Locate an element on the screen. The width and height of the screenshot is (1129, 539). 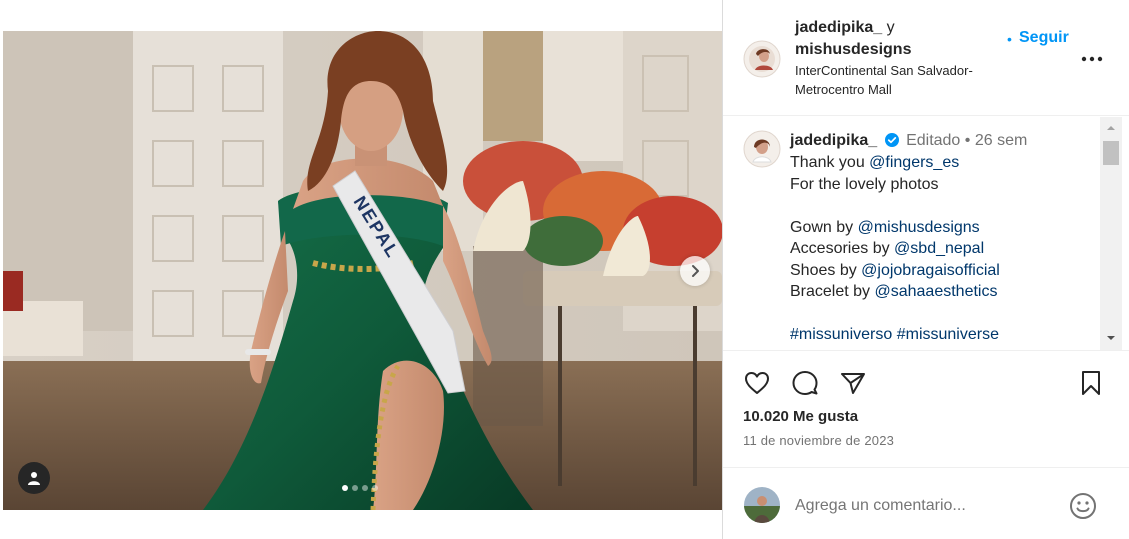
author1-link: jadedipika_ is located at coordinates (838, 27).